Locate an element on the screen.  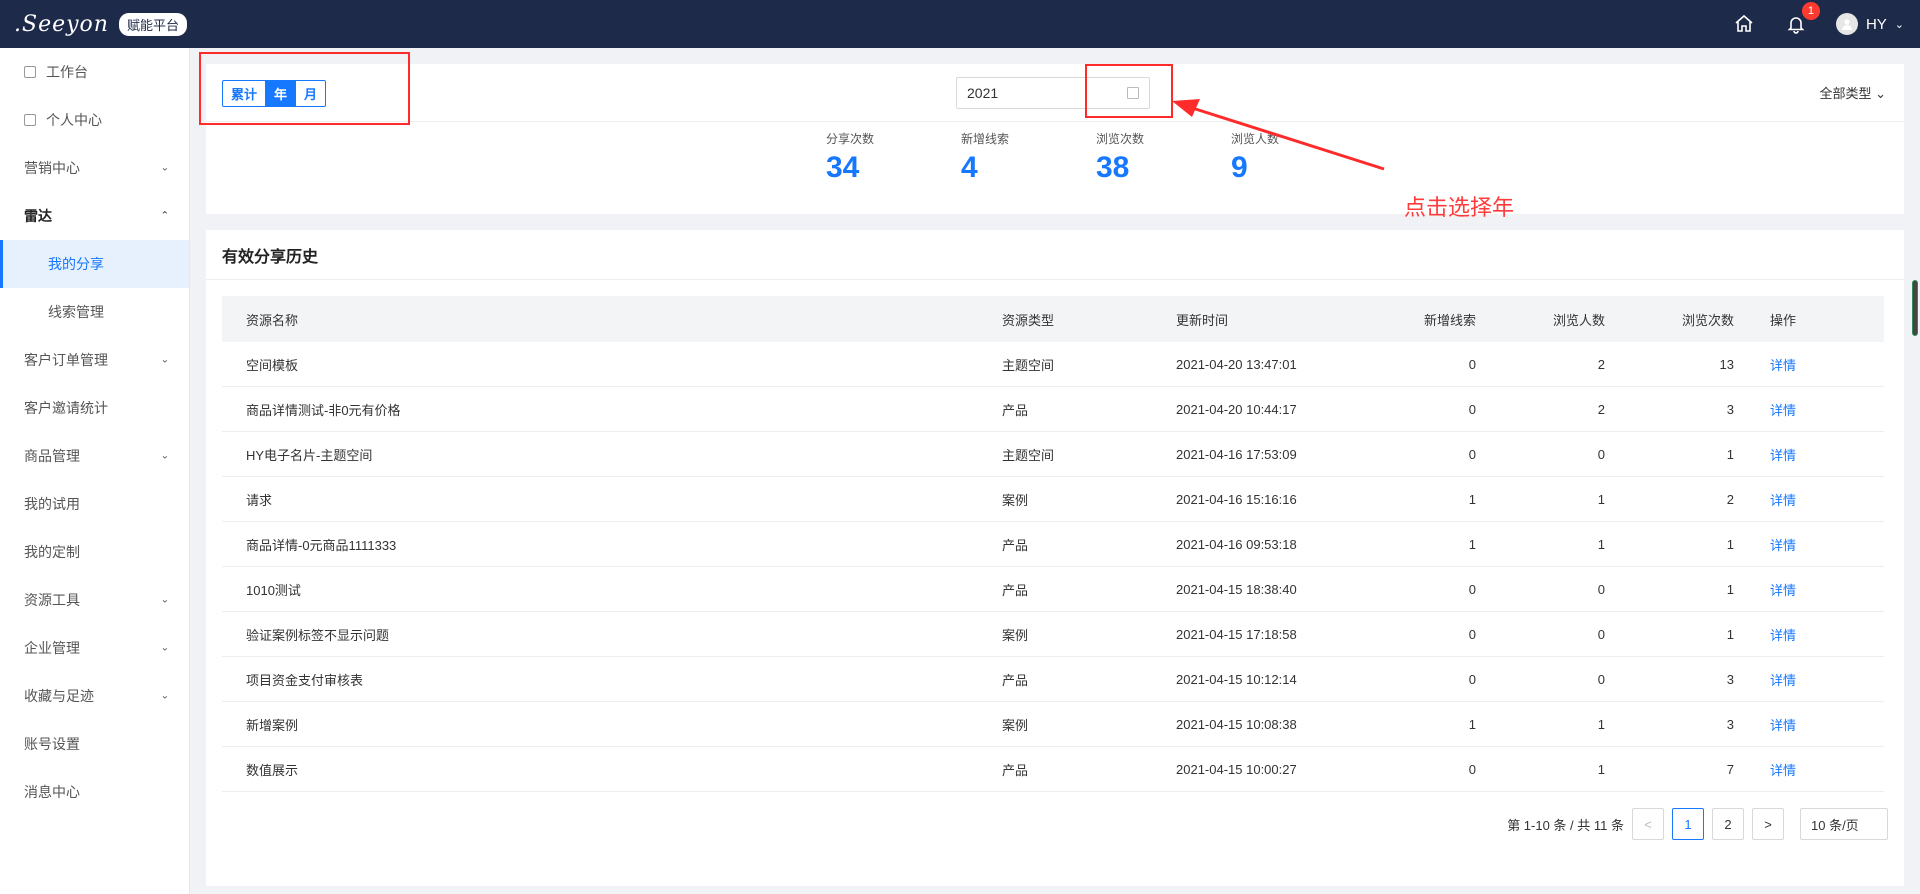
prev-page-button: < is located at coordinates (1648, 824).